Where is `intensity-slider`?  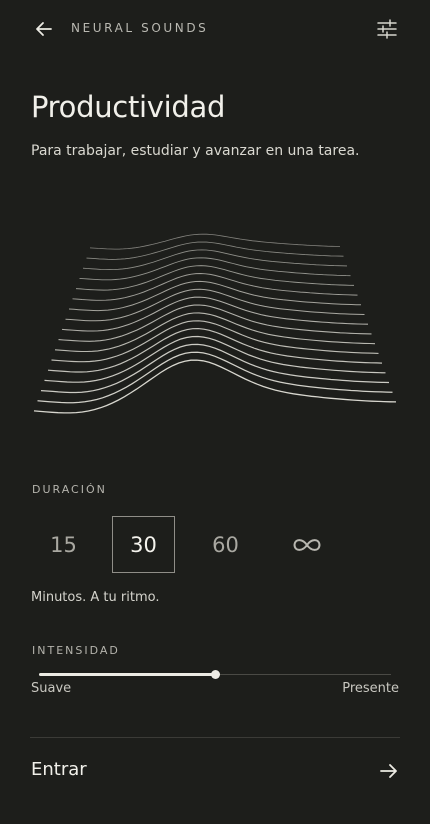
intensity-slider is located at coordinates (215, 675).